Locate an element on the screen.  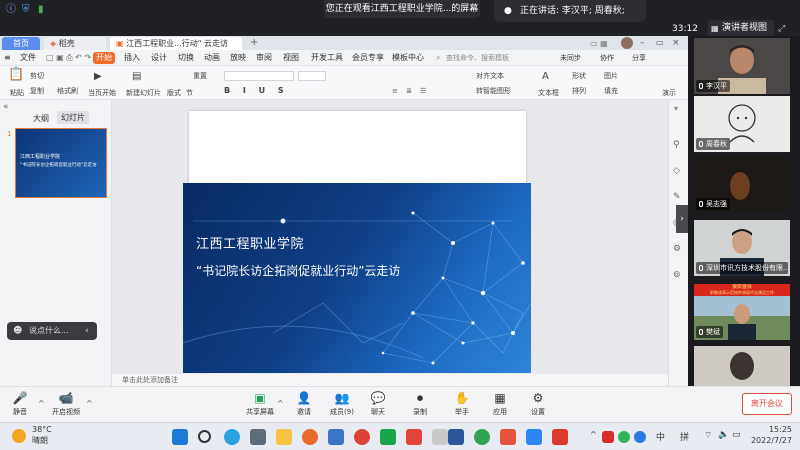
apps-button: ▦ 应用 is located at coordinates (500, 404).